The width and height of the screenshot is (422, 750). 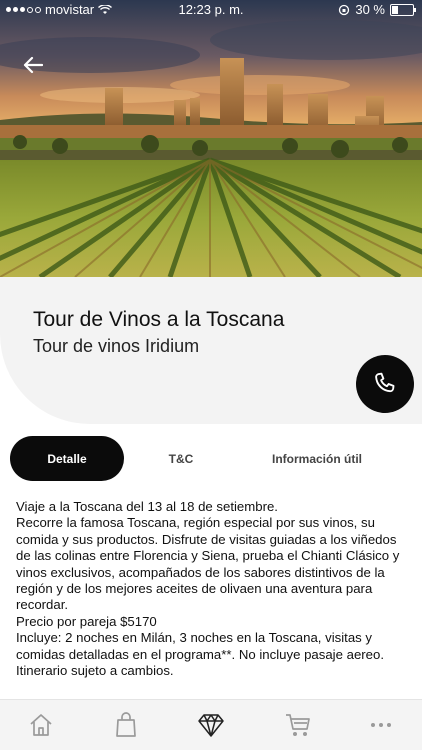 What do you see at coordinates (403, 9) in the screenshot?
I see `battery-icon` at bounding box center [403, 9].